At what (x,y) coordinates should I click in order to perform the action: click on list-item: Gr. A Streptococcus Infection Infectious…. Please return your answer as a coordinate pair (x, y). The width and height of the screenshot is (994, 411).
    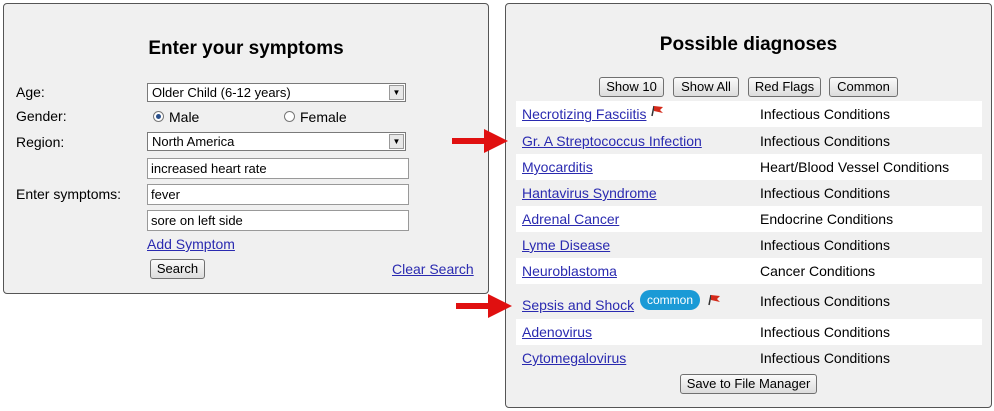
    Looking at the image, I should click on (749, 141).